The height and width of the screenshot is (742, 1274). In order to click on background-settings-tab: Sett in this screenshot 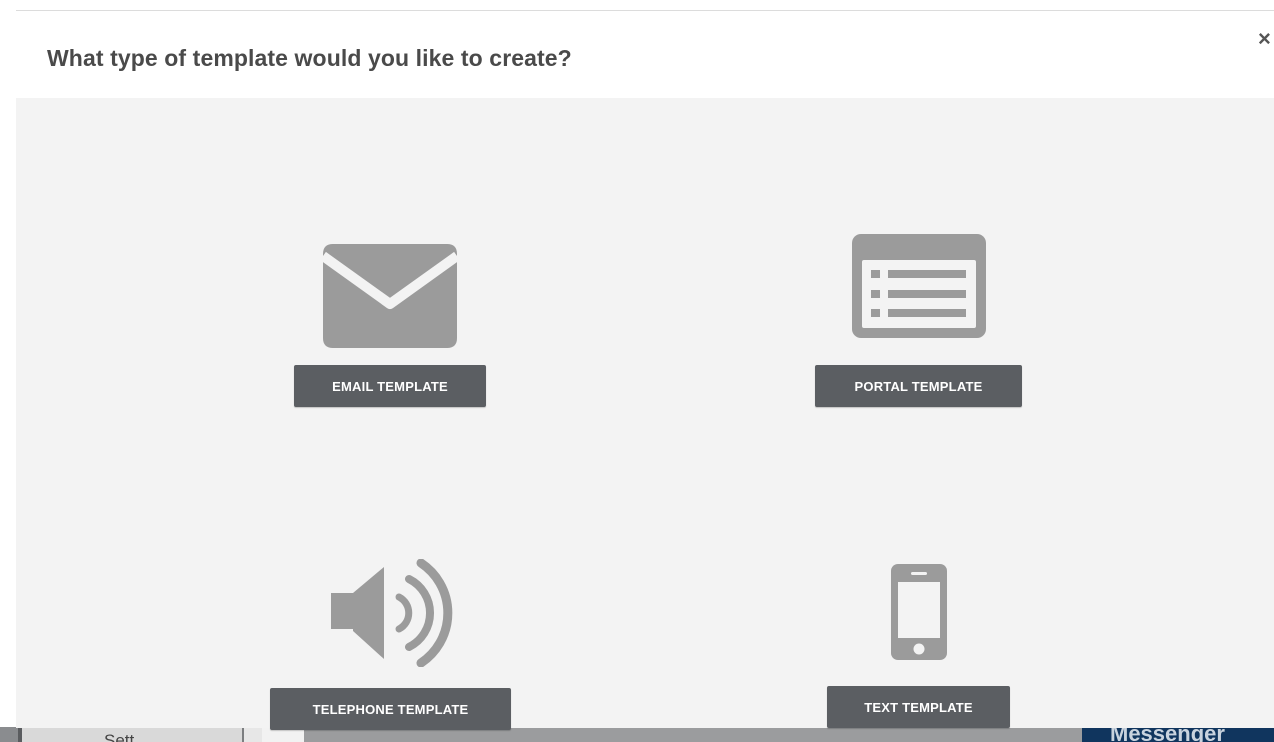, I will do `click(130, 734)`.